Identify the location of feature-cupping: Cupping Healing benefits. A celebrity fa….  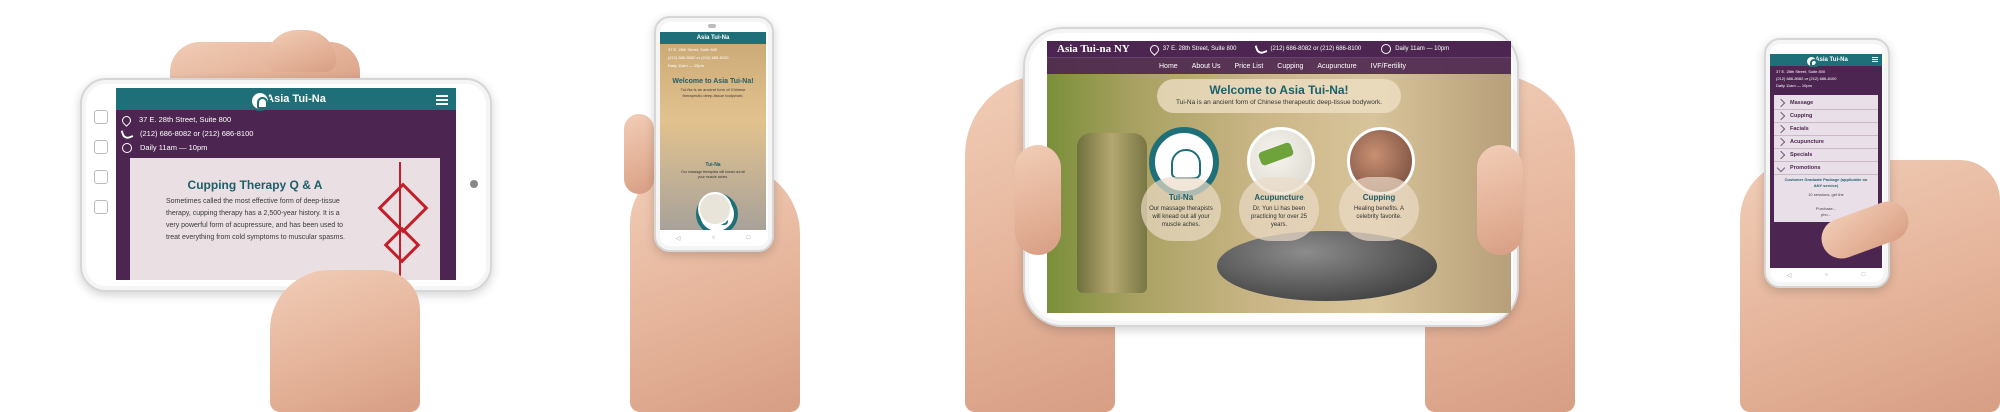
(1379, 187).